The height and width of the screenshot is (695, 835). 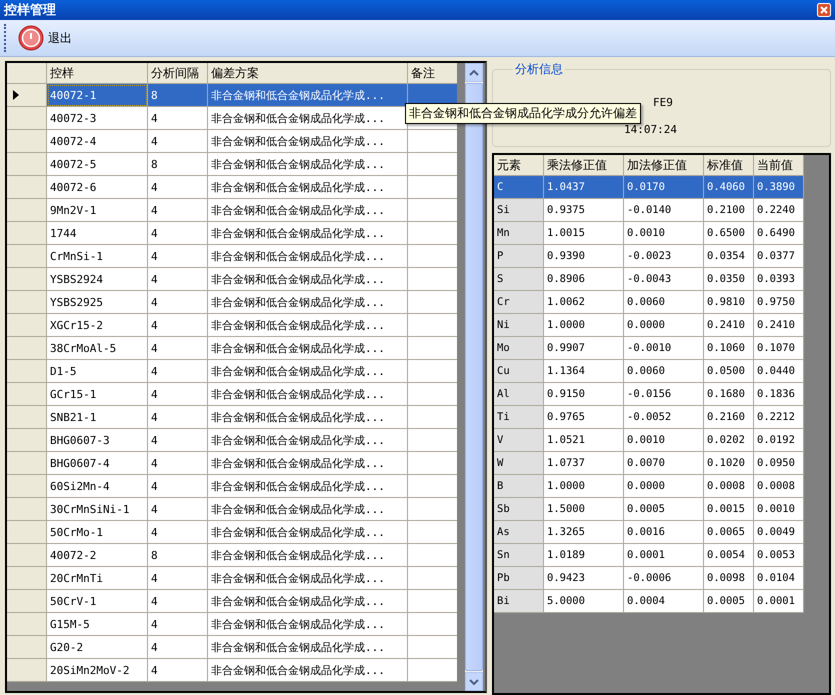 I want to click on table-cell: 8, so click(x=178, y=95).